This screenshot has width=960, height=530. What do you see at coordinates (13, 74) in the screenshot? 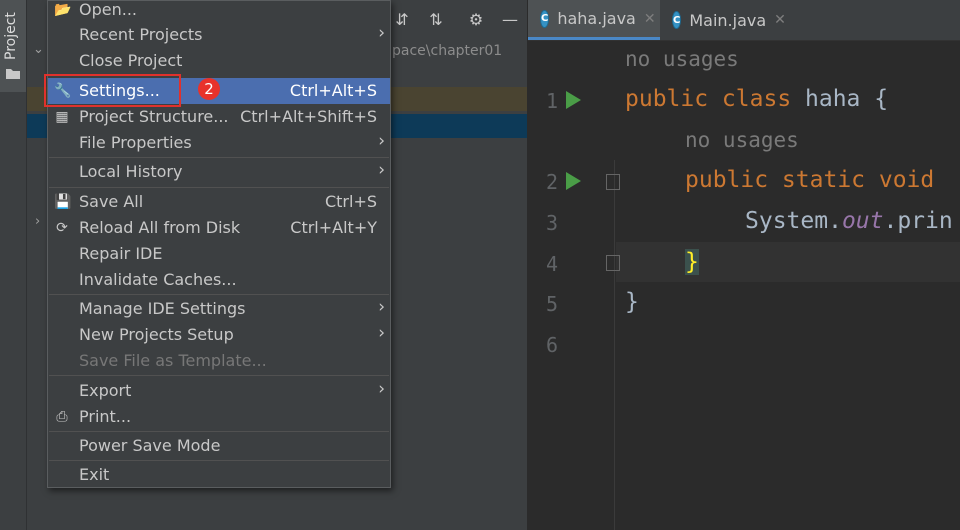
I see `folder-icon` at bounding box center [13, 74].